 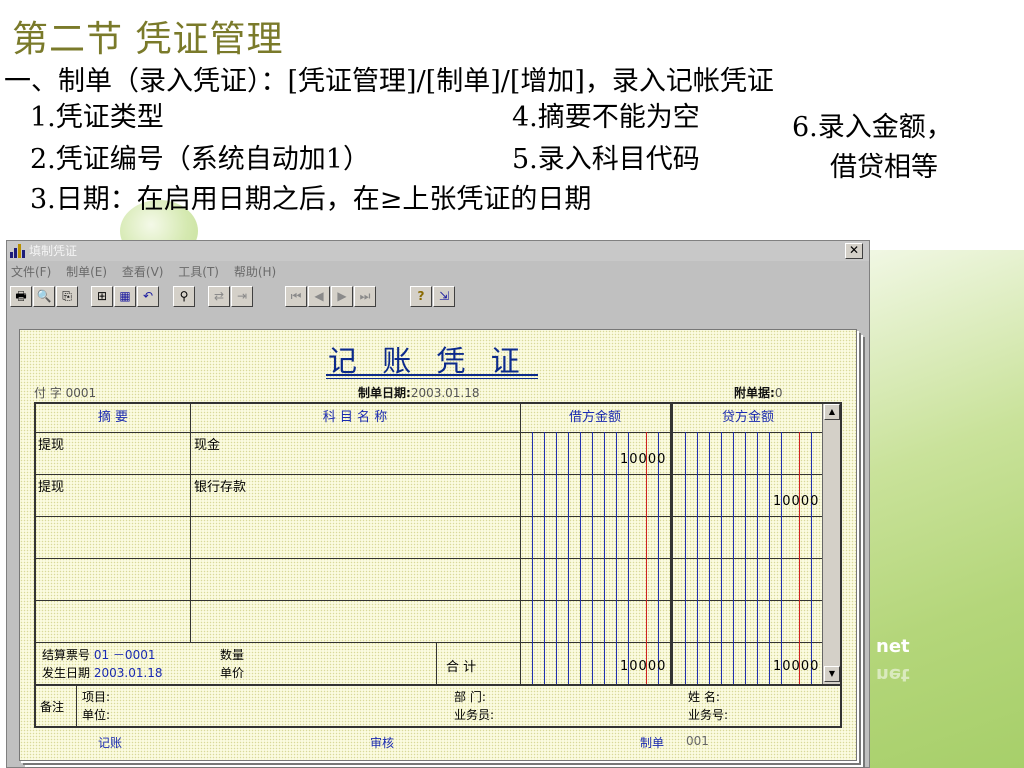 What do you see at coordinates (708, 714) in the screenshot?
I see `business-no-label: 业务号:` at bounding box center [708, 714].